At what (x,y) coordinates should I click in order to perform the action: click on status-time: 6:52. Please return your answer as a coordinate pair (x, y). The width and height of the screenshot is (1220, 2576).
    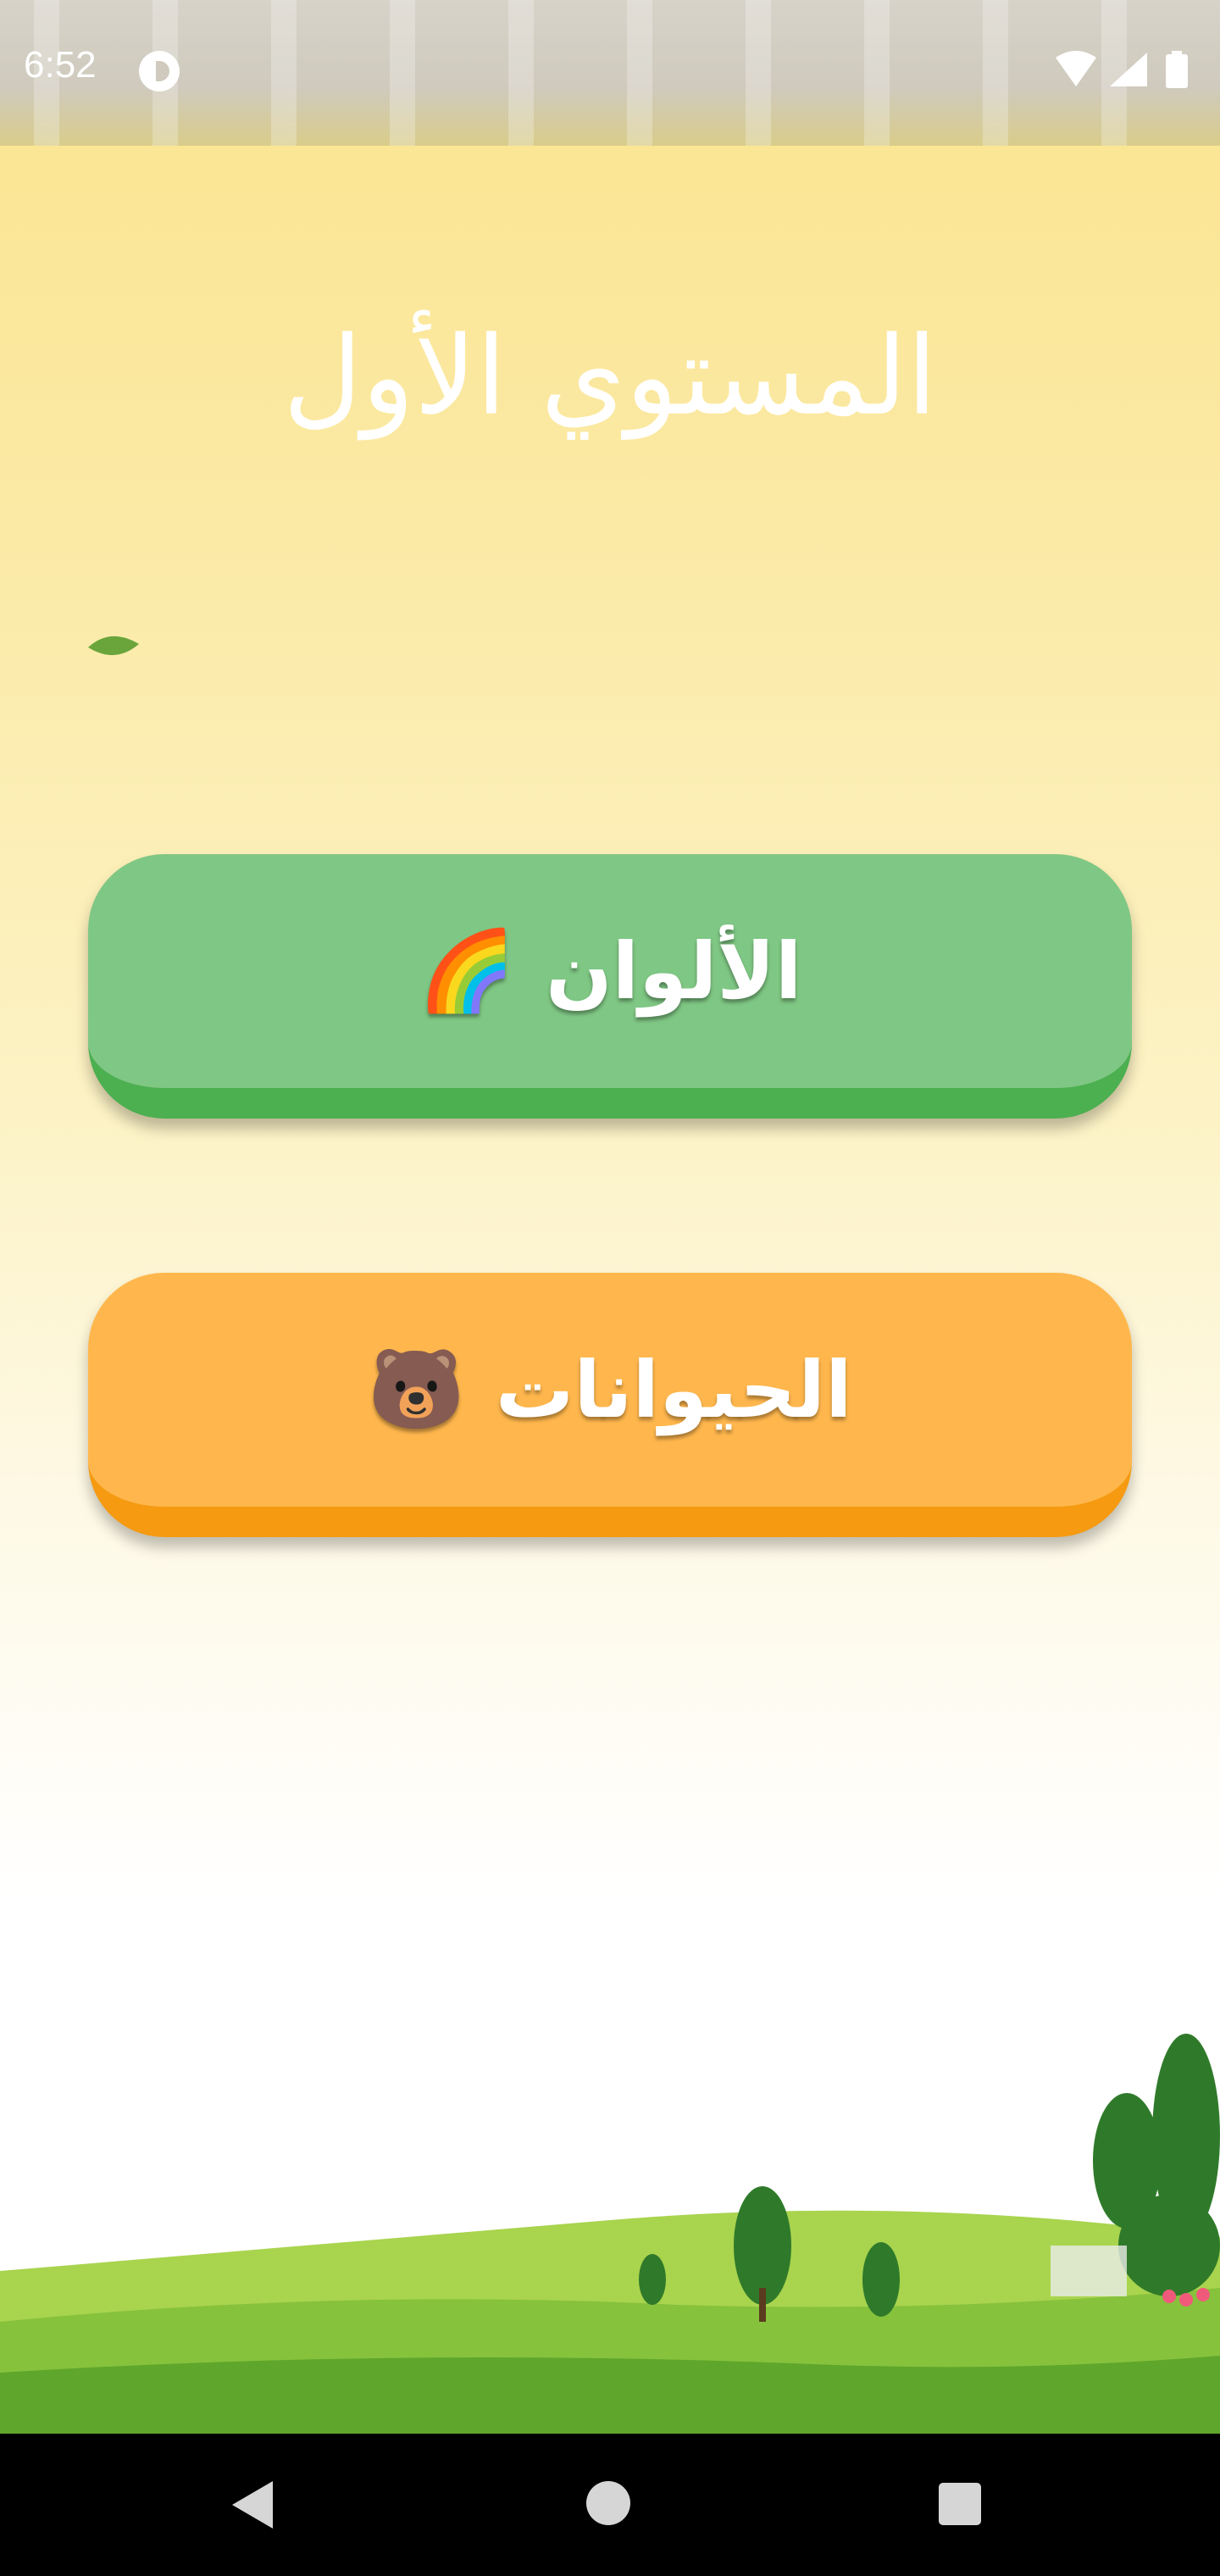
    Looking at the image, I should click on (60, 65).